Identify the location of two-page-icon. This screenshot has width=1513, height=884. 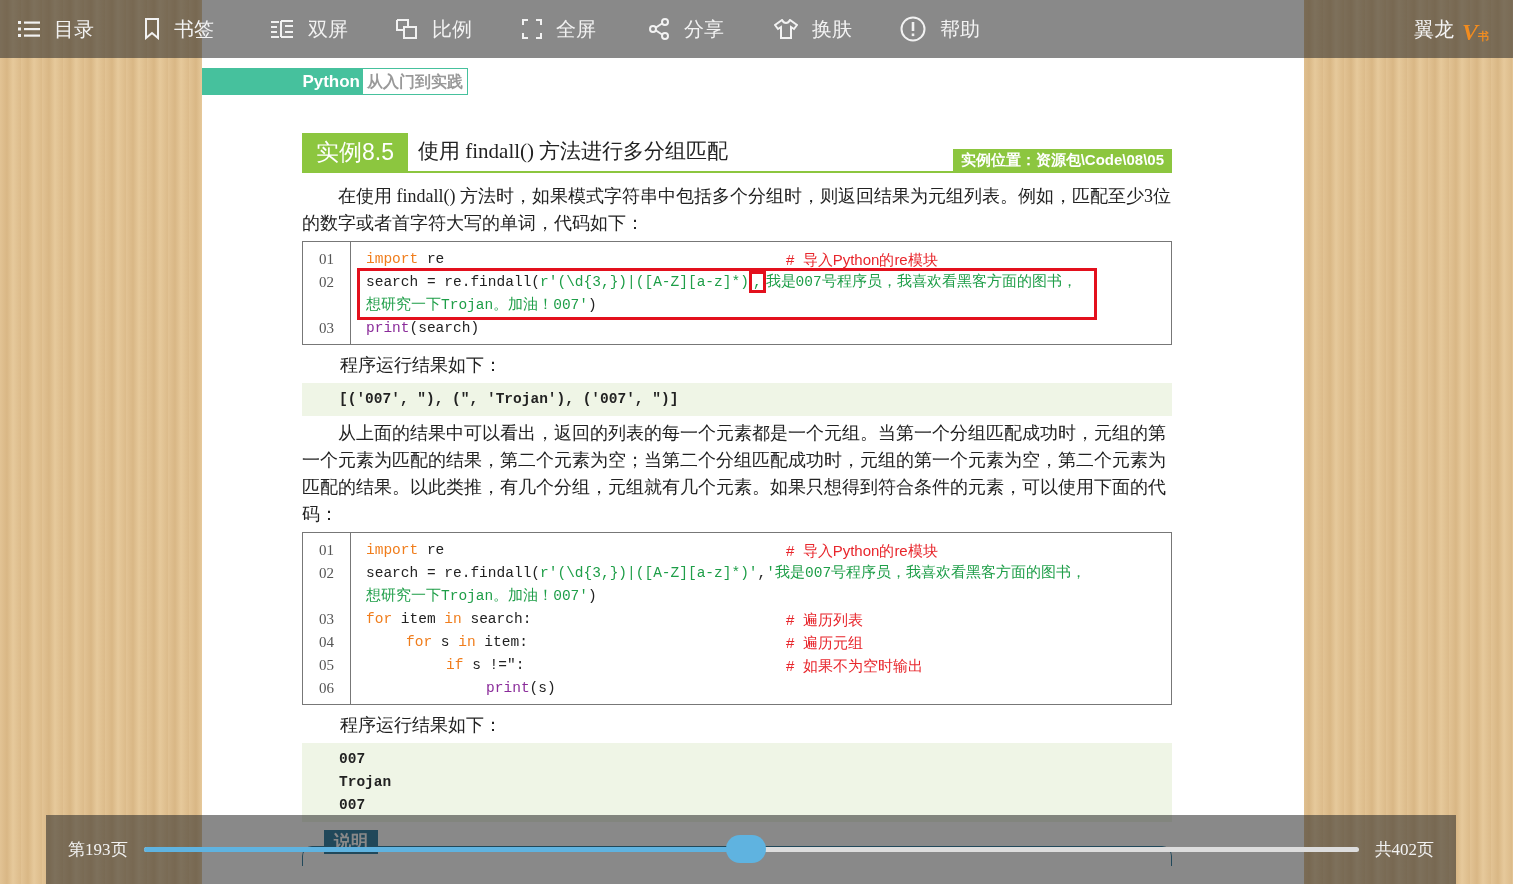
(282, 29).